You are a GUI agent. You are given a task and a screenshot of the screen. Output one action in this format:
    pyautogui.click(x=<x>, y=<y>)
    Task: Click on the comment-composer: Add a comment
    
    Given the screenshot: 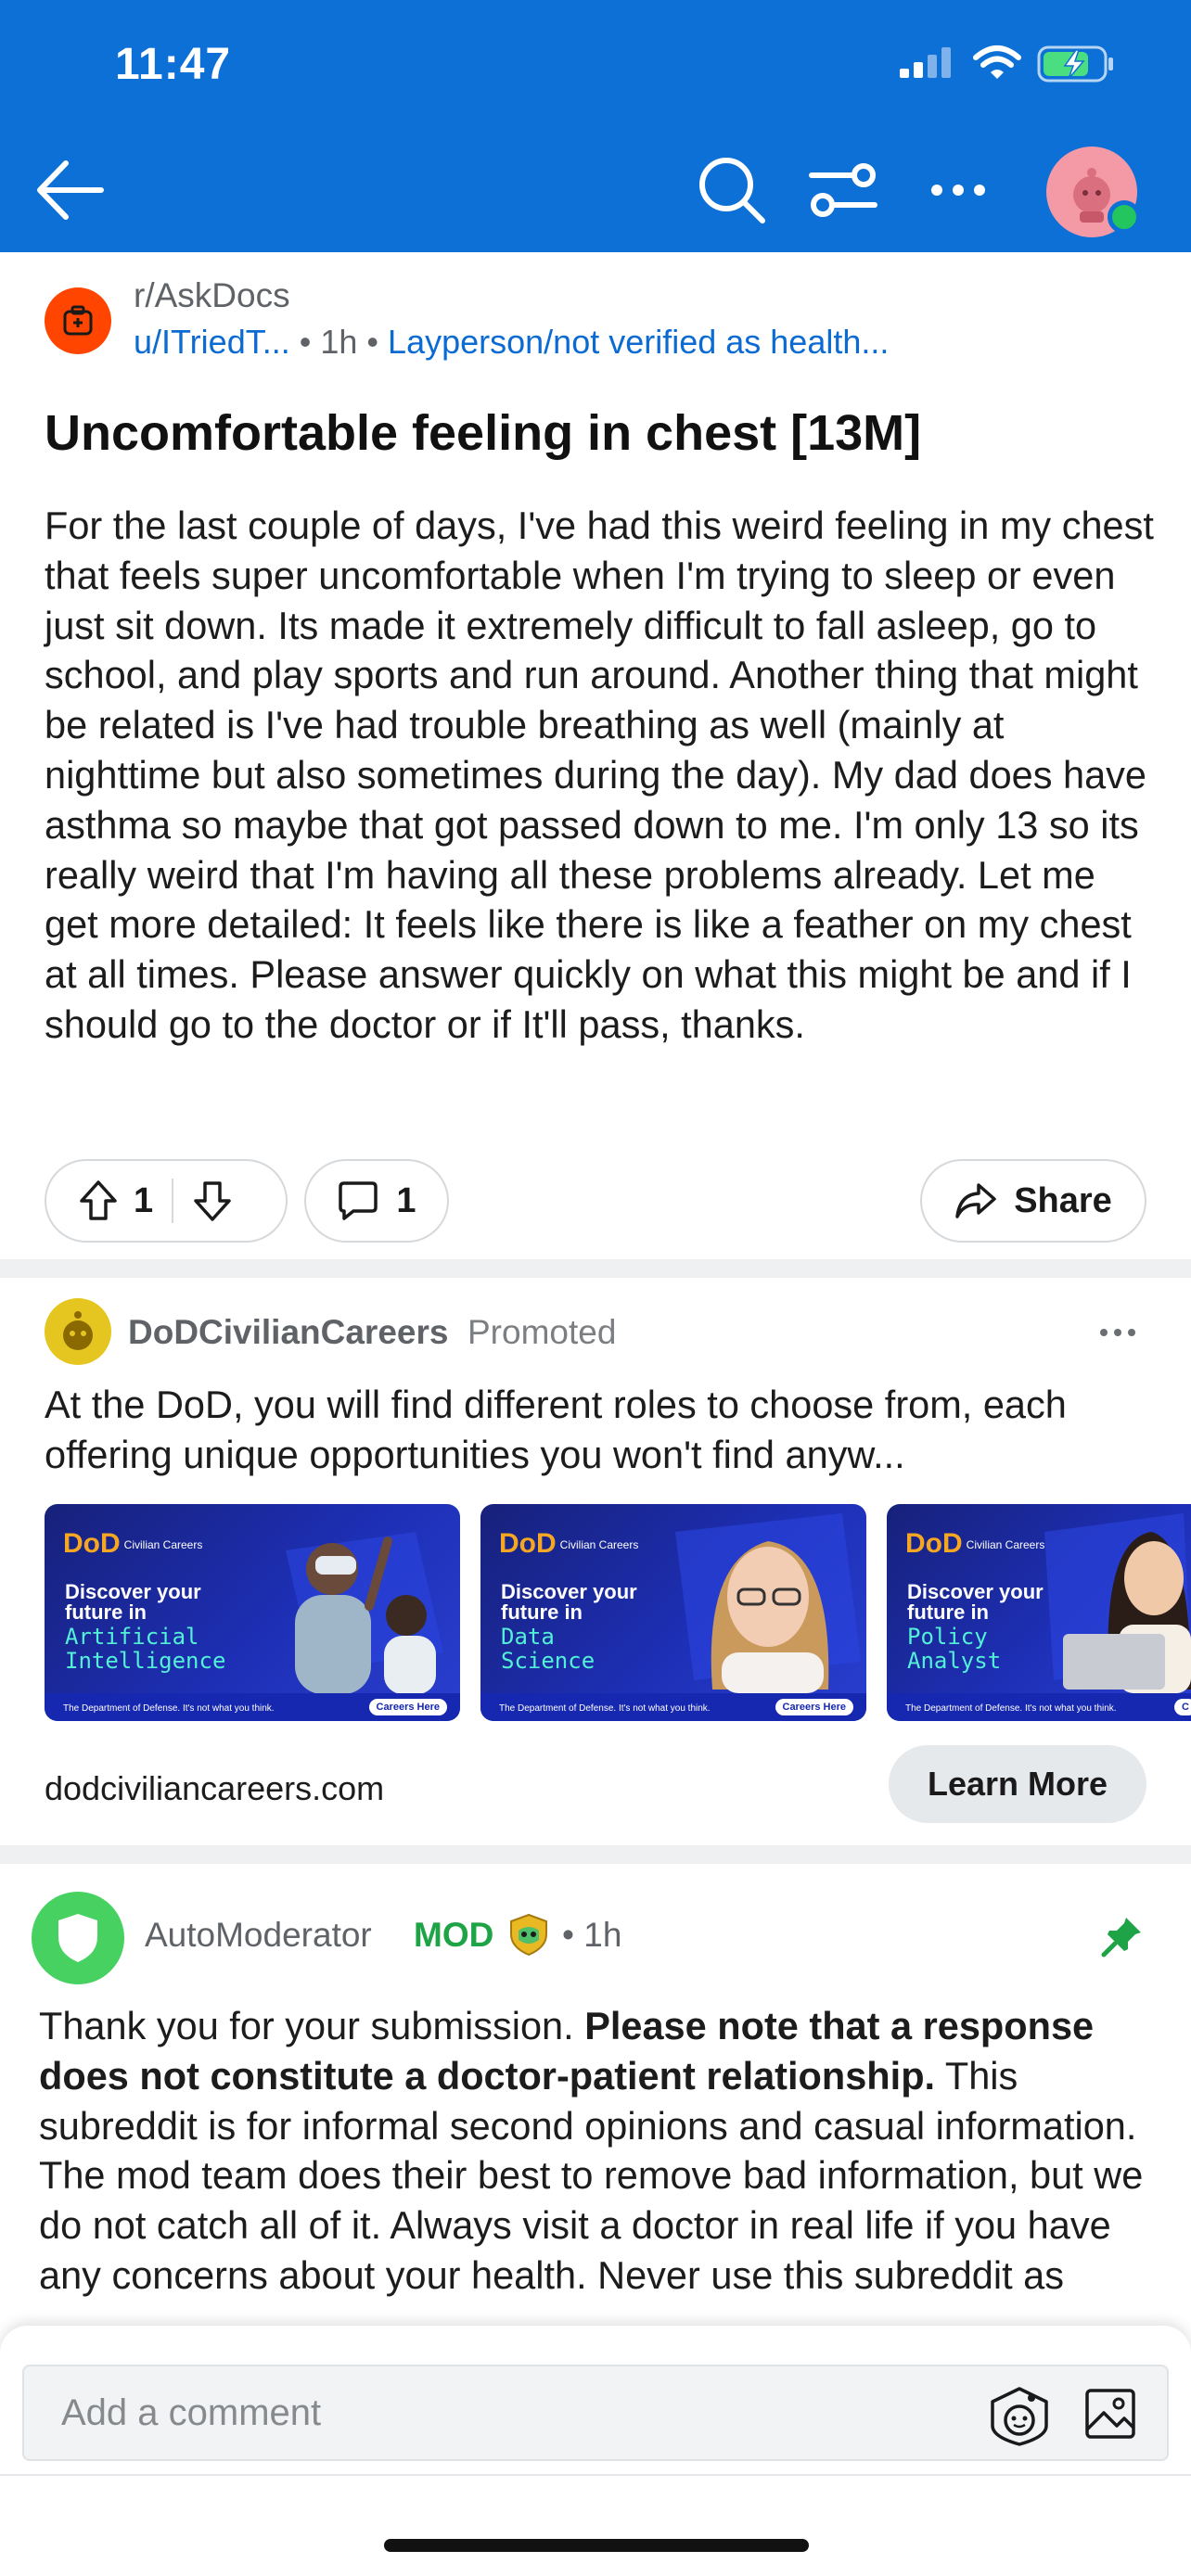 What is the action you would take?
    pyautogui.click(x=595, y=2451)
    